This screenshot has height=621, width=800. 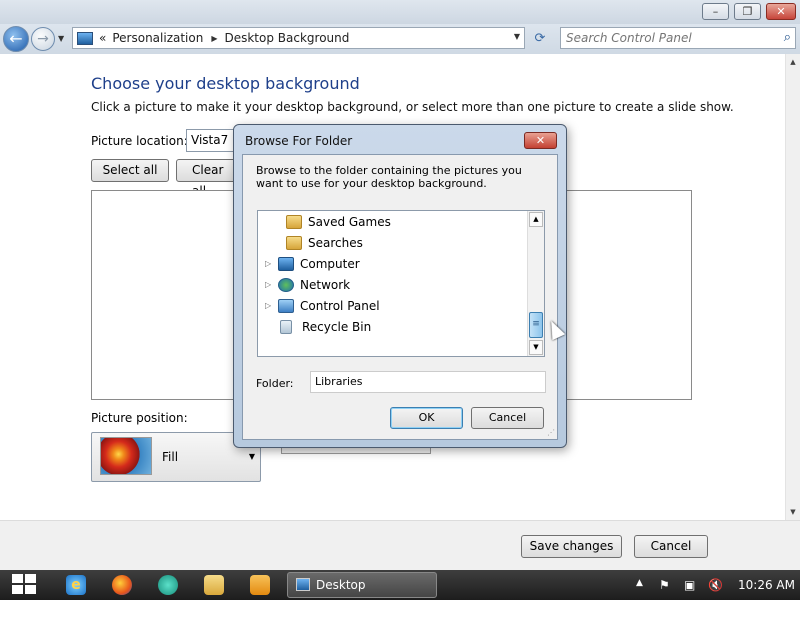 I want to click on back-button: ←, so click(x=16, y=39).